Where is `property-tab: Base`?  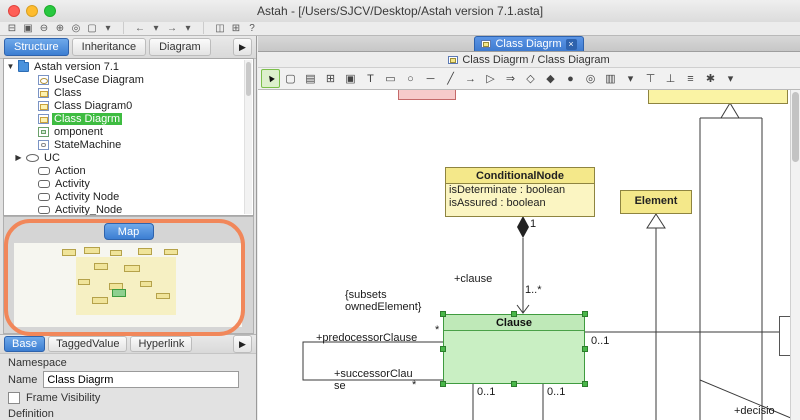
property-tab: Base is located at coordinates (25, 344).